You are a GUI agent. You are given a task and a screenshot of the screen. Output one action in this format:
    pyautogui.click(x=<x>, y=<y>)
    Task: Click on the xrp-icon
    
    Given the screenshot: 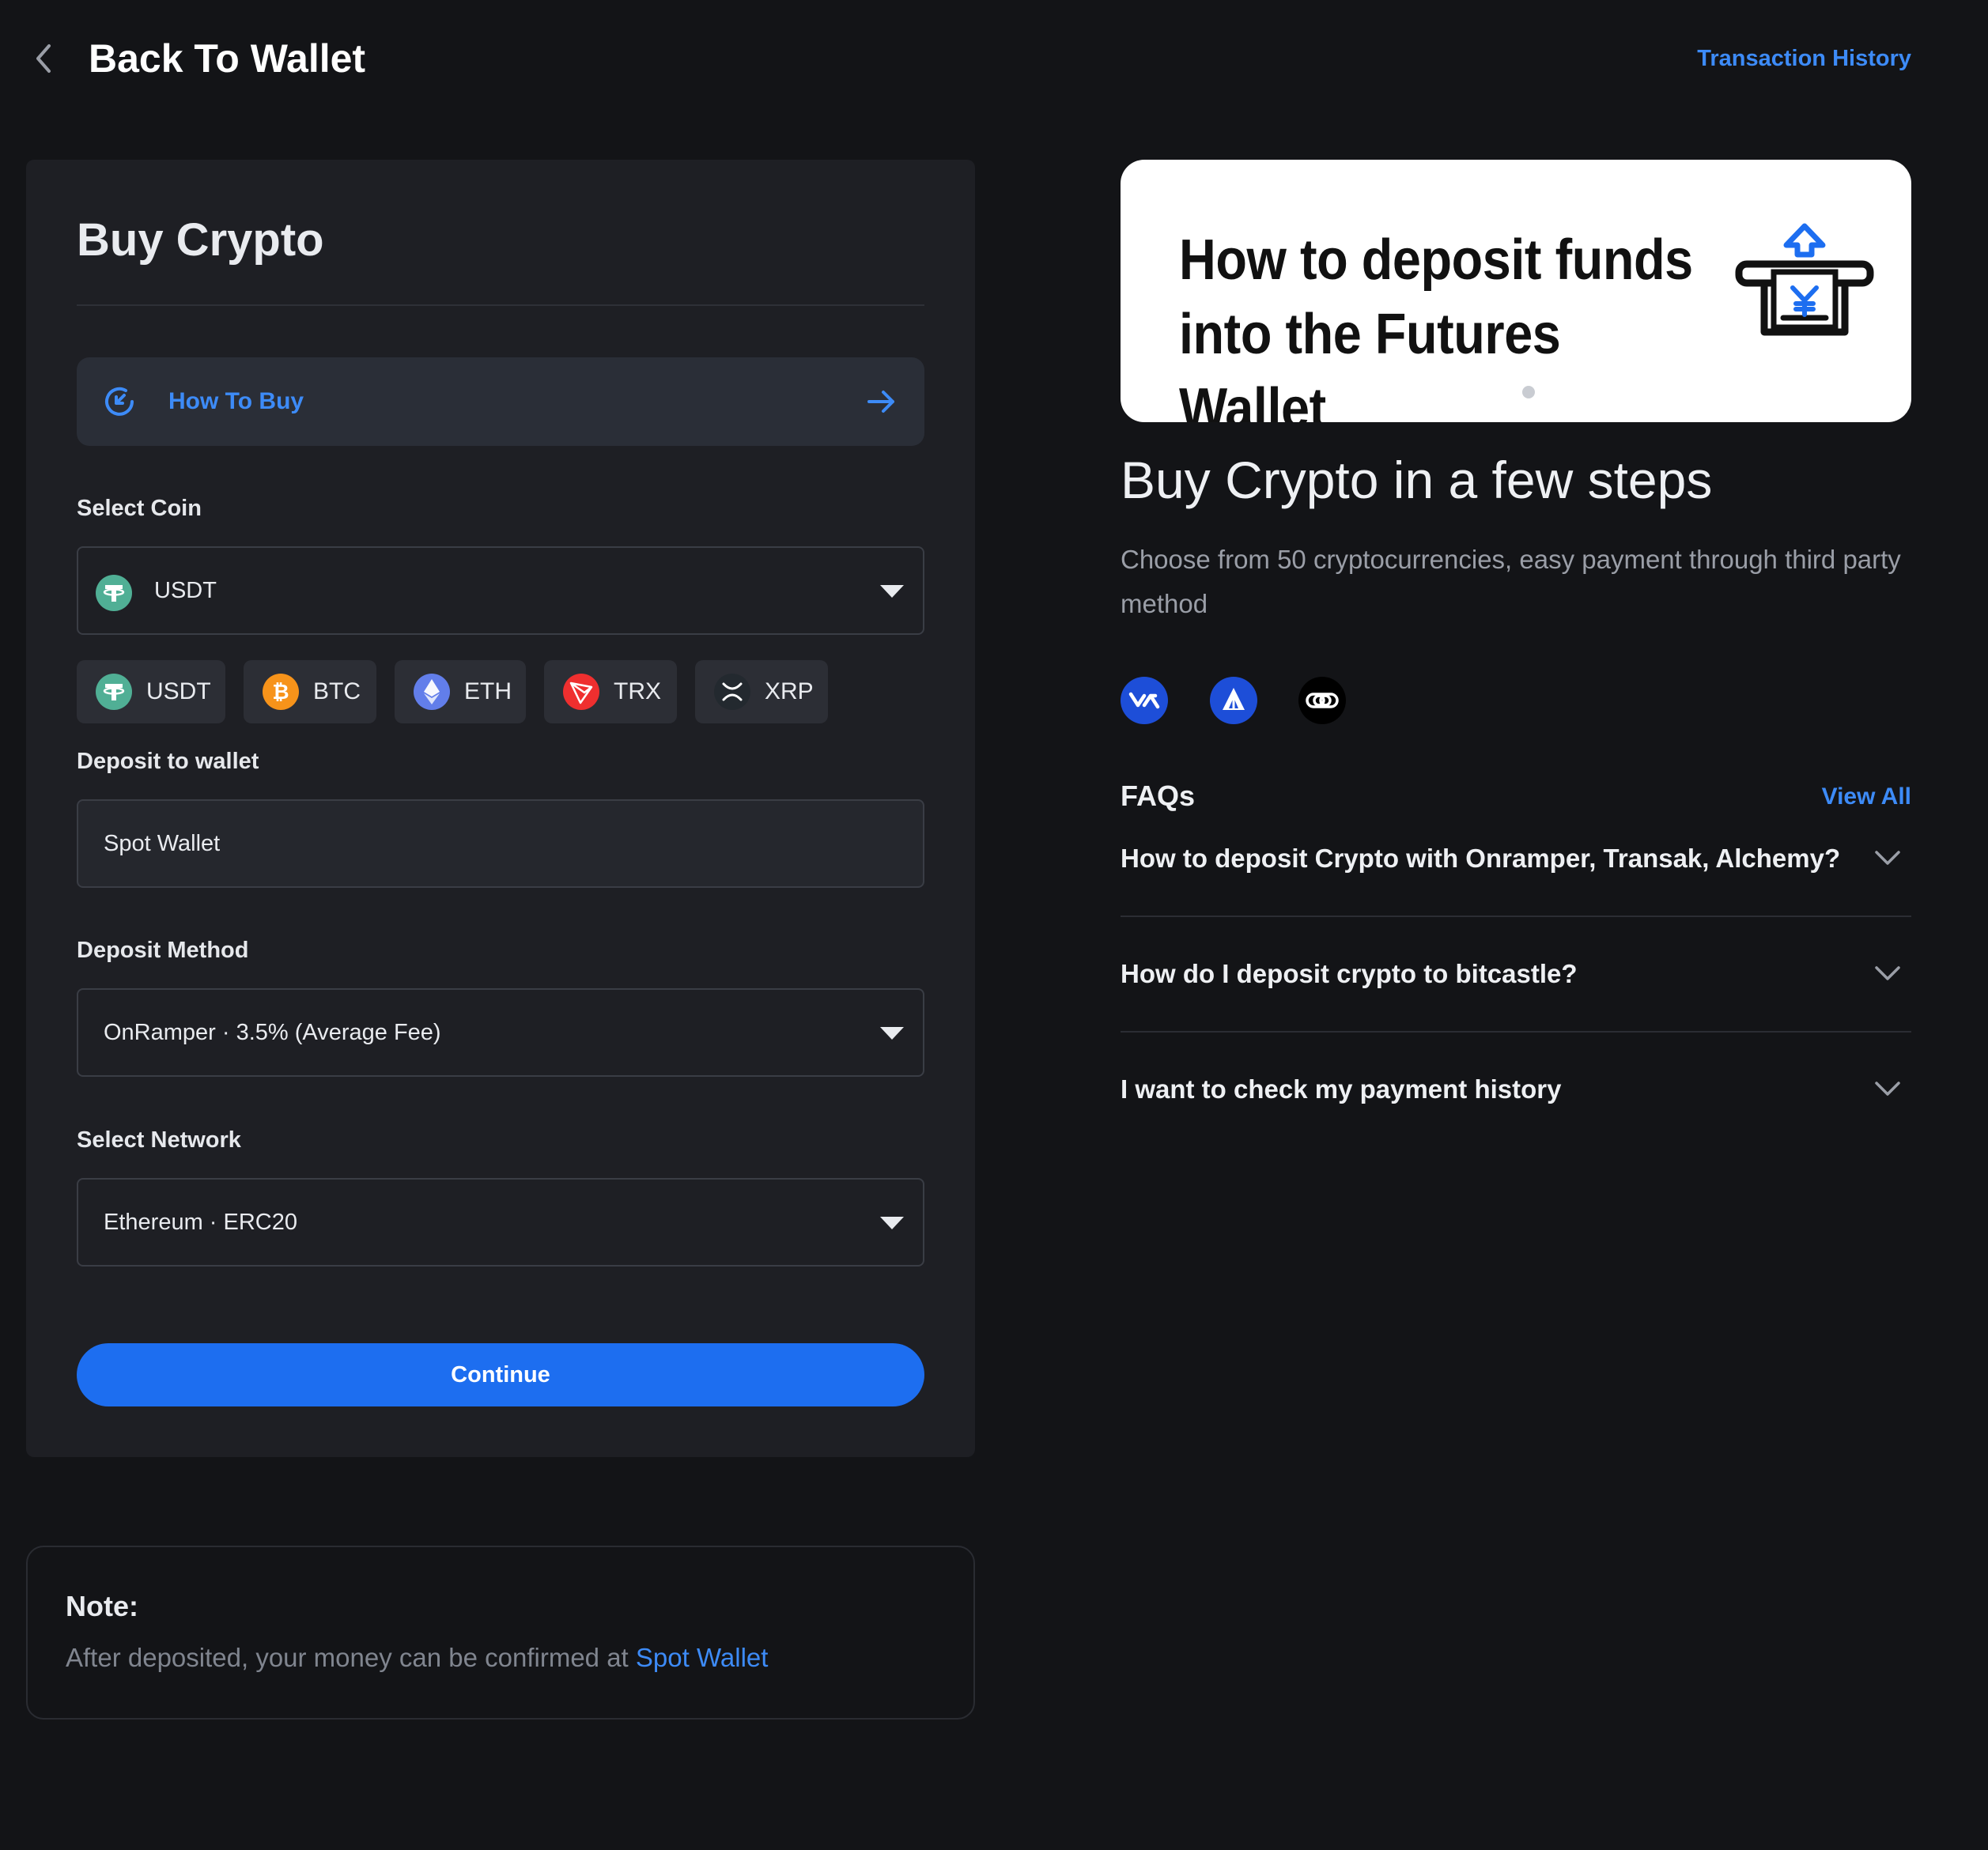 What is the action you would take?
    pyautogui.click(x=732, y=692)
    